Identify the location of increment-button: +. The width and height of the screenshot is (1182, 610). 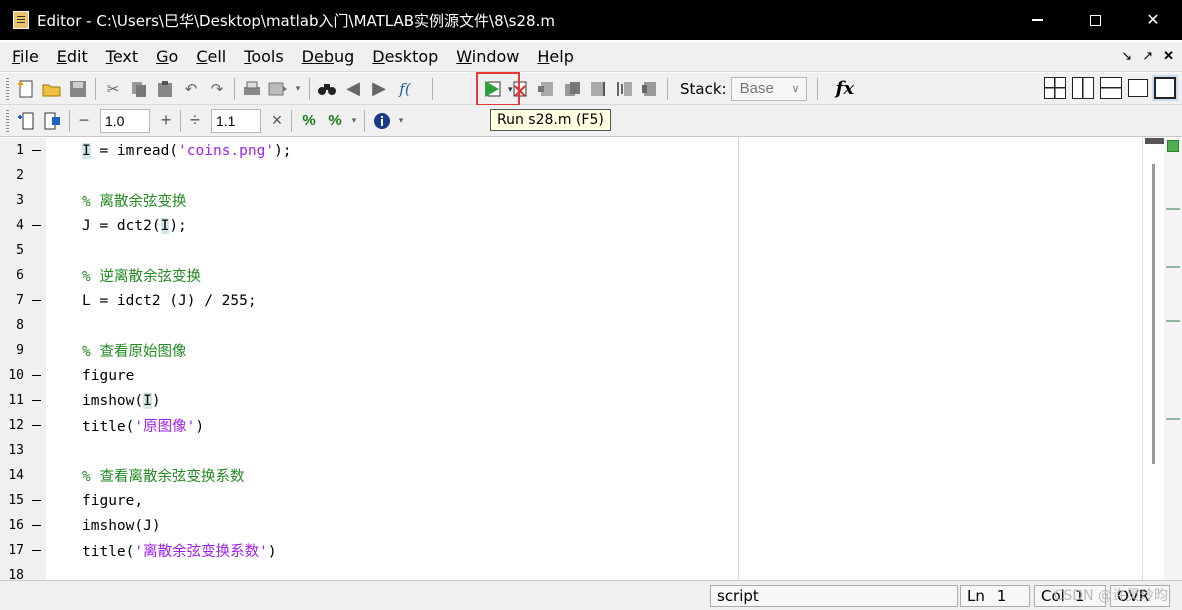
(166, 120).